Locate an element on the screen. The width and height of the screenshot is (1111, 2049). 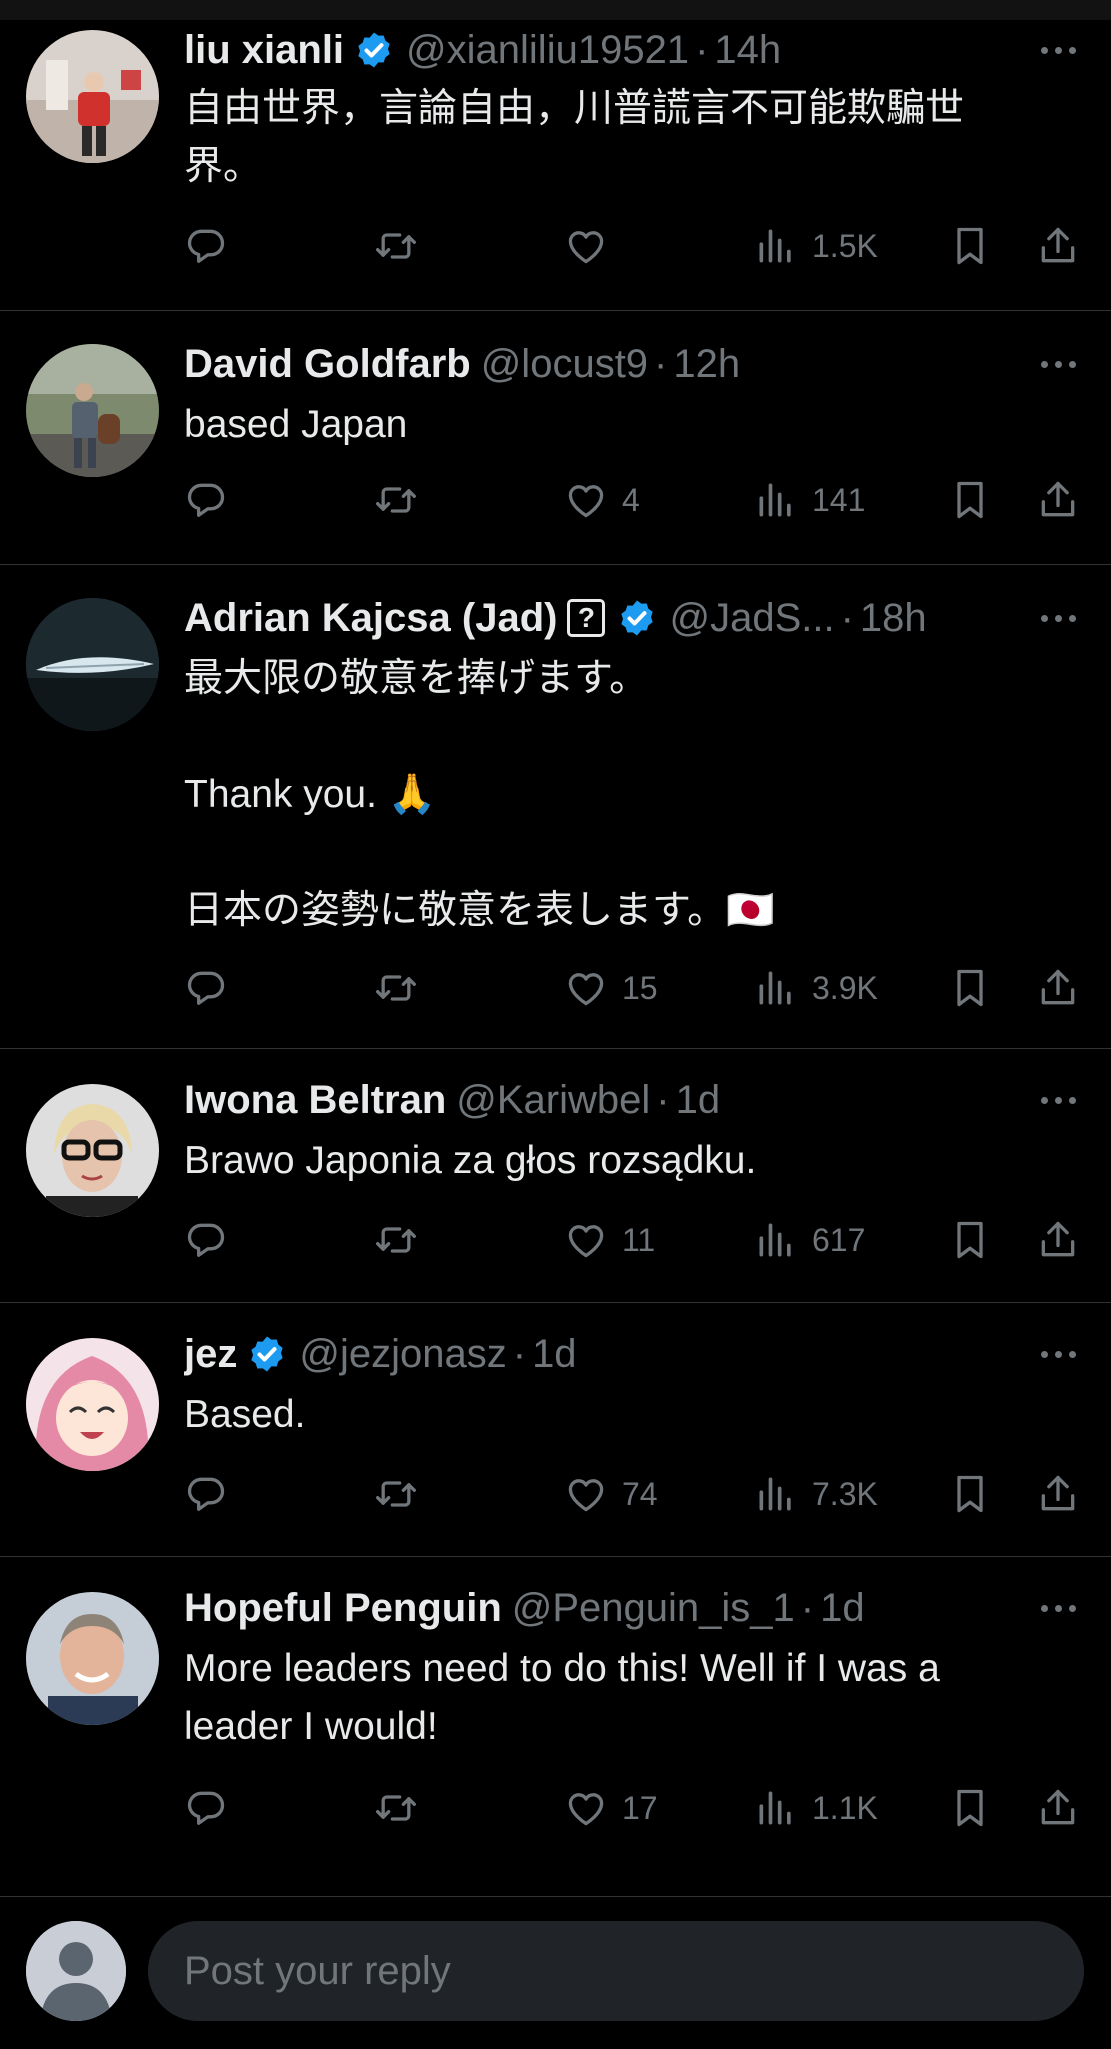
verified-badge-icon is located at coordinates (267, 1354).